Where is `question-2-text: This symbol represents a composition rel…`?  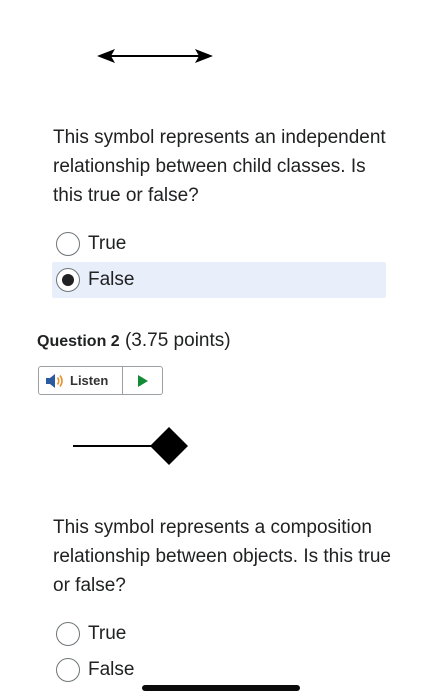 question-2-text: This symbol represents a composition rel… is located at coordinates (222, 556).